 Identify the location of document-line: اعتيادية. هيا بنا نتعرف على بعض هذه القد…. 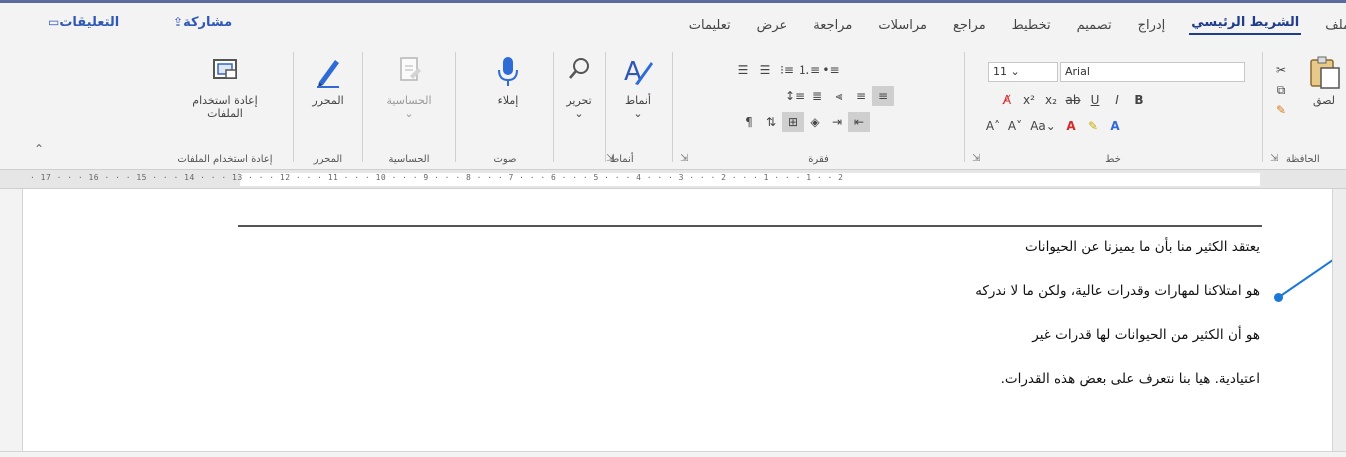
(910, 389).